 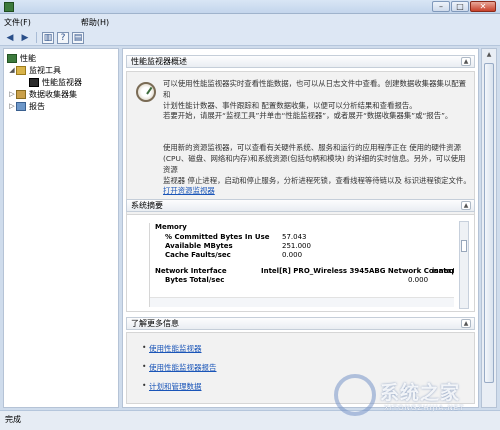 I want to click on tree-item-label: 监视工具, so click(x=45, y=70).